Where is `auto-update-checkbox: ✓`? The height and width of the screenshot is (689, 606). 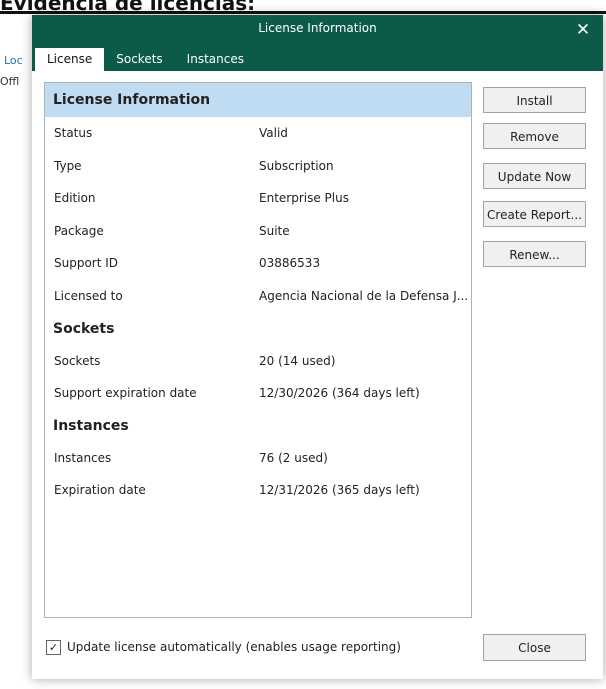
auto-update-checkbox: ✓ is located at coordinates (53, 647).